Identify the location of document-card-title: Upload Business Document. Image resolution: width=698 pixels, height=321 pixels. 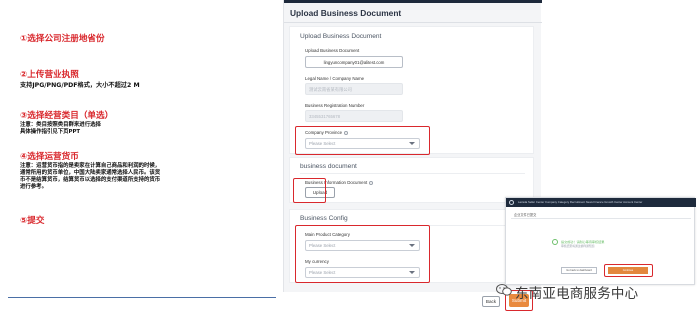
(341, 36).